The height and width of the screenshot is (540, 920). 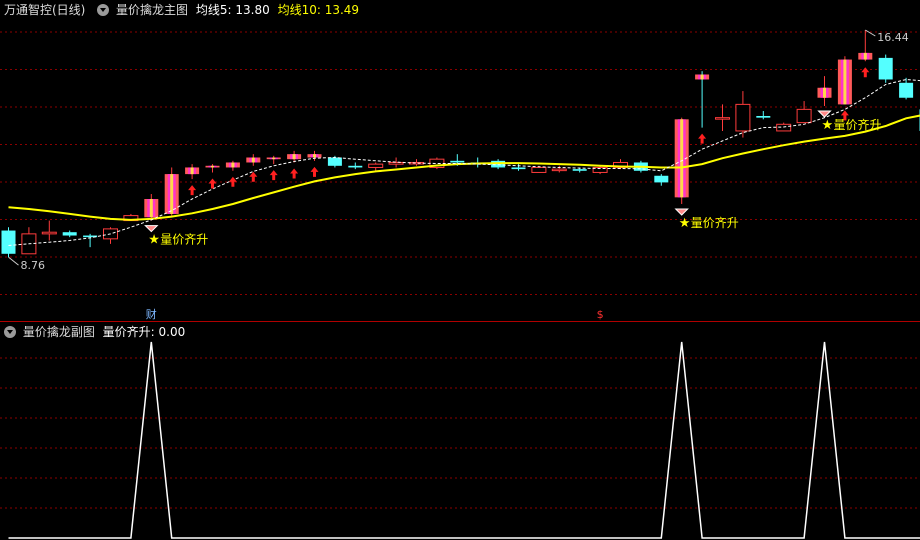 I want to click on event-marker: $, so click(x=600, y=314).